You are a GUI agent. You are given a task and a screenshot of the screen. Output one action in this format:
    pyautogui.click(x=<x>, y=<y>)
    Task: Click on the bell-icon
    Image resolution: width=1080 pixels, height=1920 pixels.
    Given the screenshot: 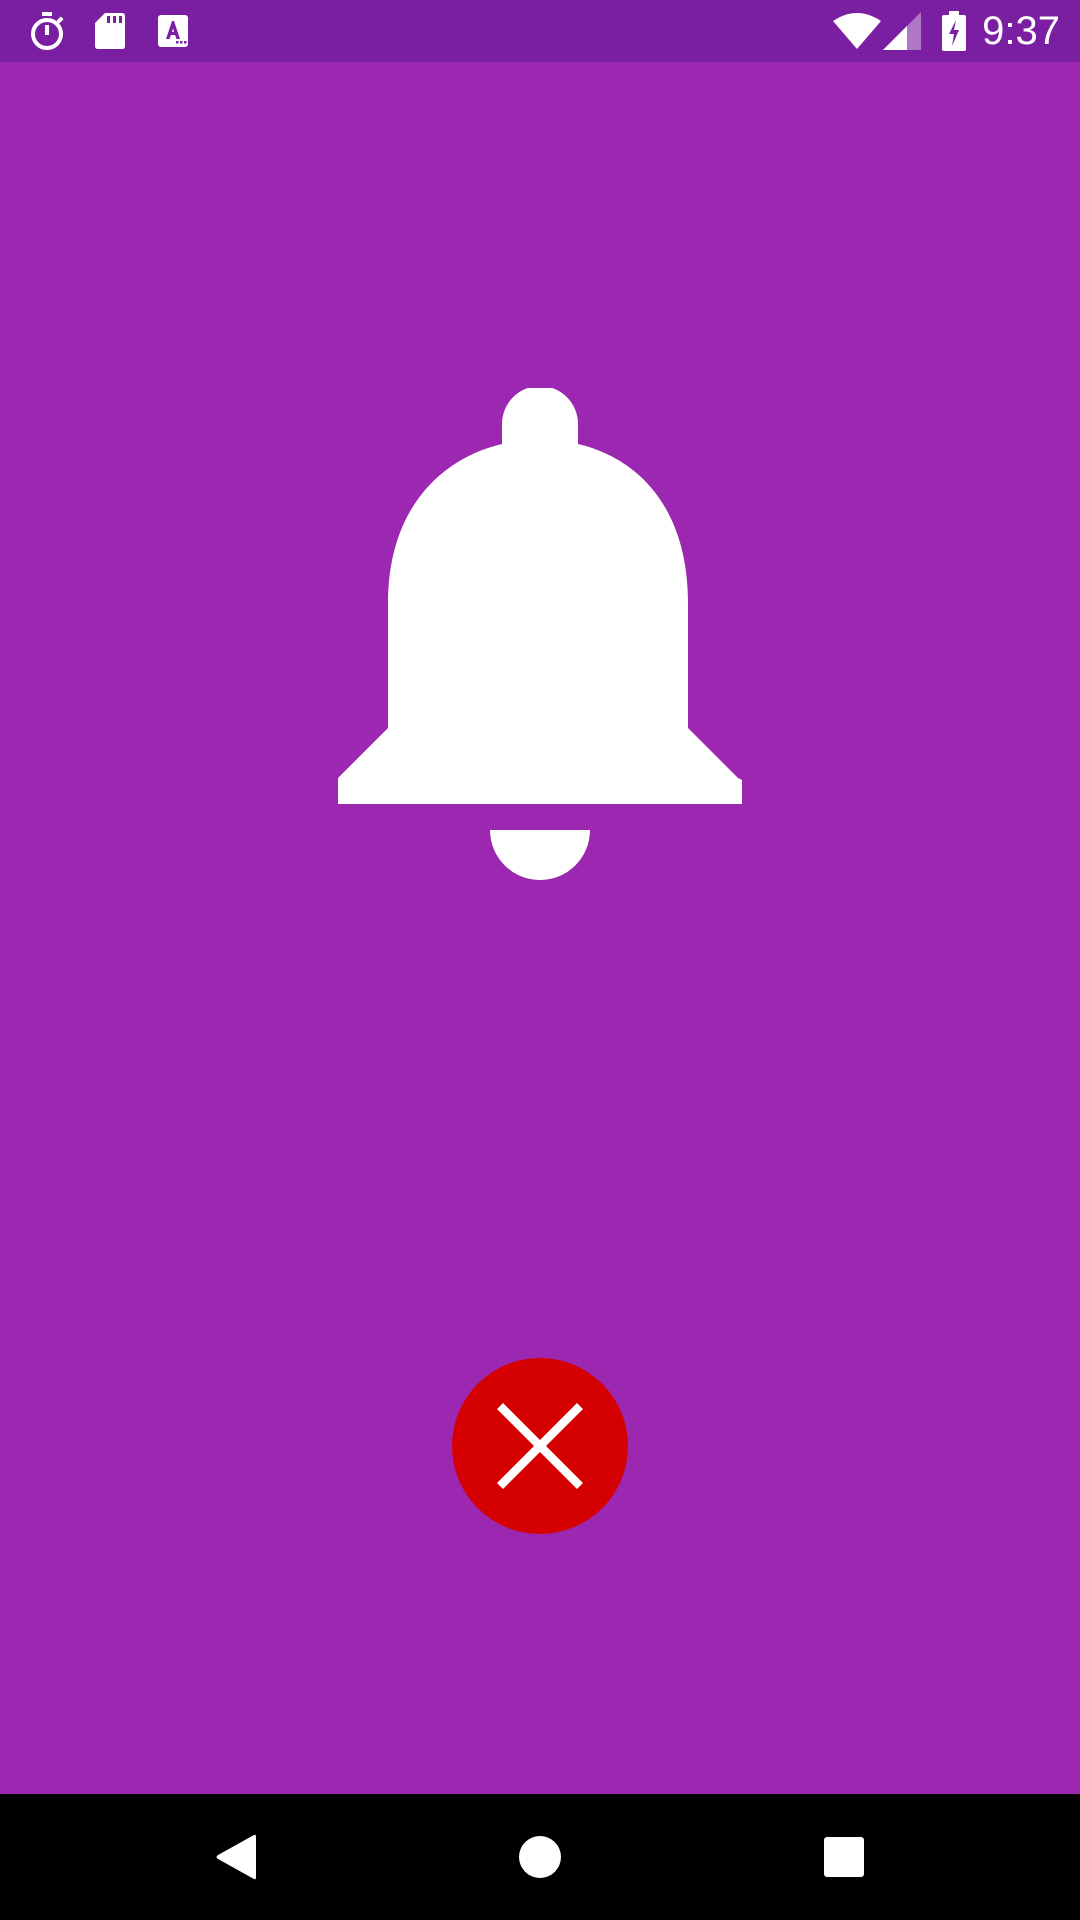 What is the action you would take?
    pyautogui.click(x=540, y=634)
    